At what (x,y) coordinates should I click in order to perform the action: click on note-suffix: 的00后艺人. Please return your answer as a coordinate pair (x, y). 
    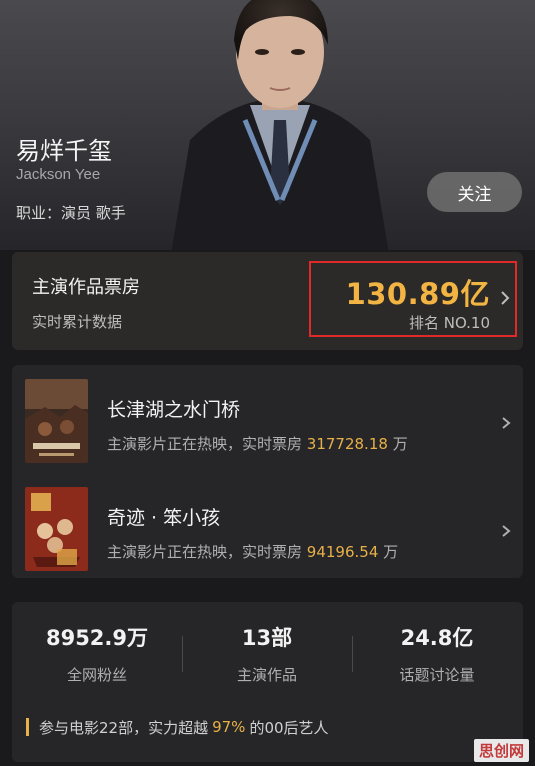
    Looking at the image, I should click on (289, 727).